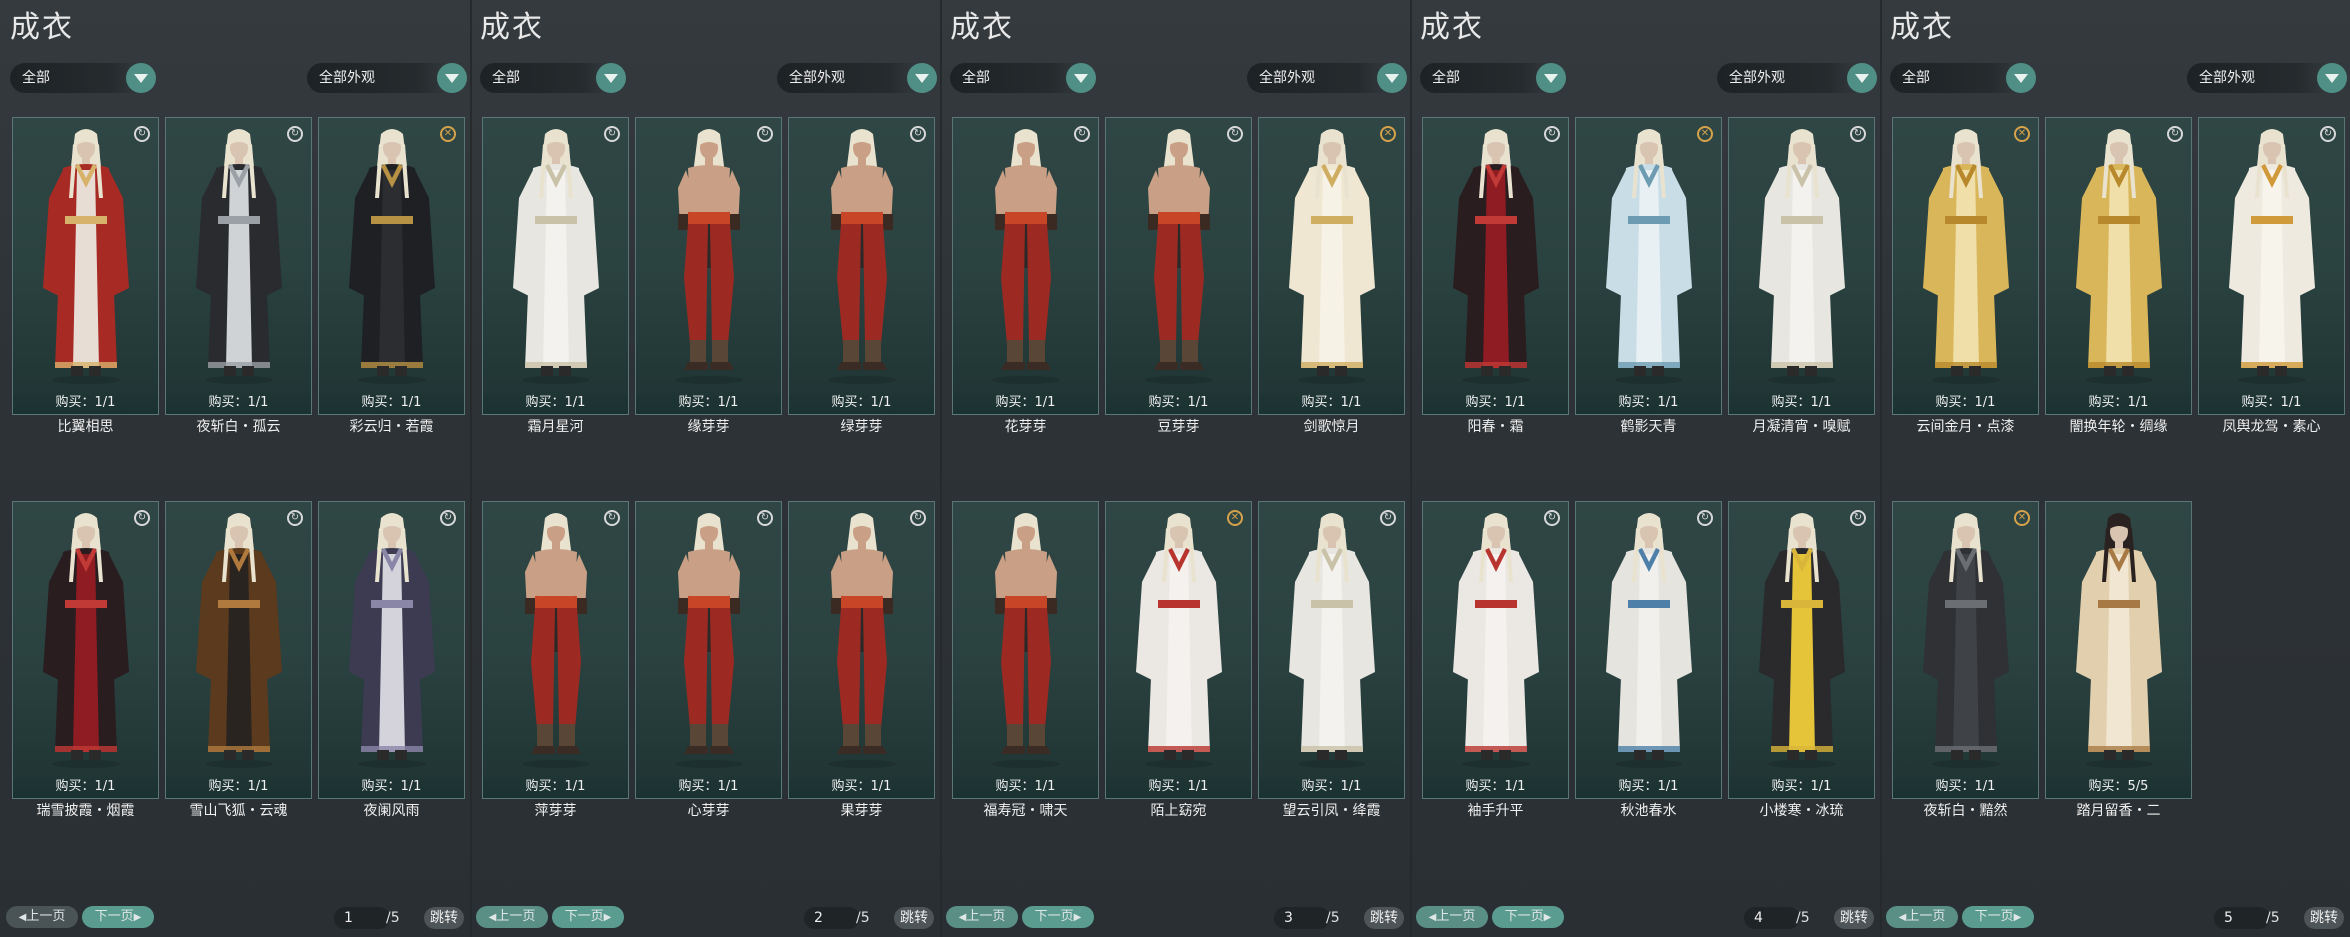  What do you see at coordinates (1772, 918) in the screenshot?
I see `page-number-input: 4` at bounding box center [1772, 918].